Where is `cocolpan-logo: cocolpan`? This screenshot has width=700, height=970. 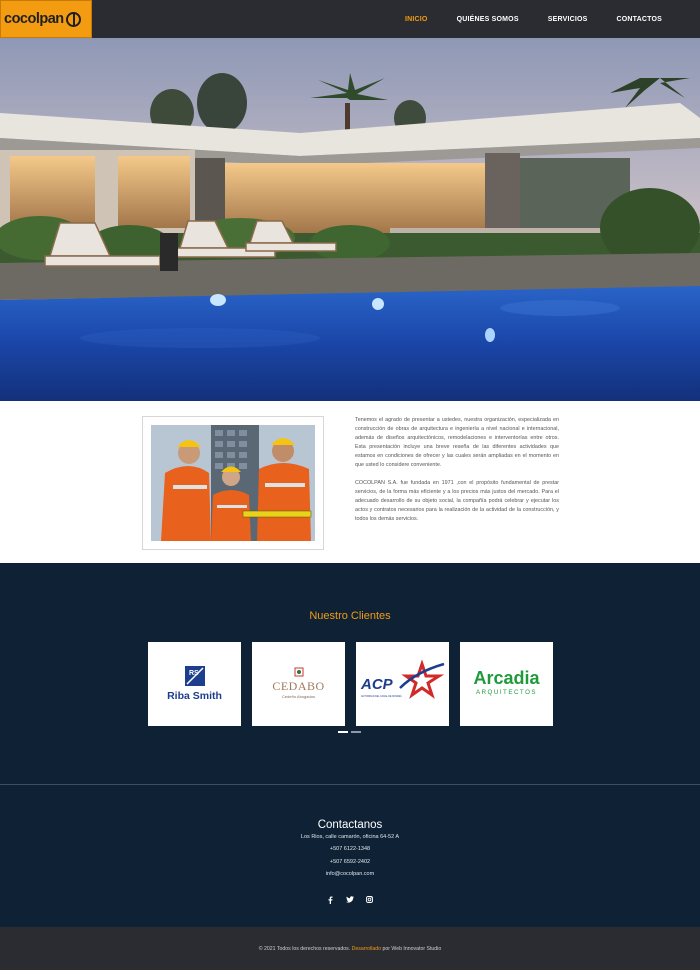
cocolpan-logo: cocolpan is located at coordinates (46, 19).